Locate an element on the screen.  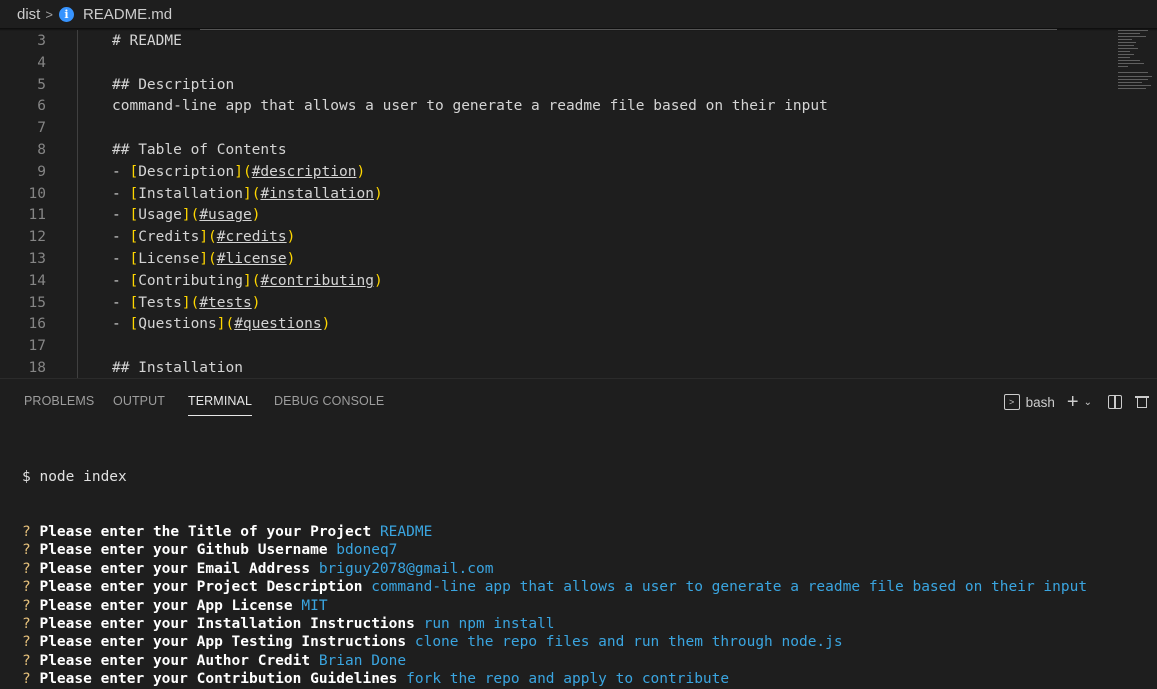
code-token: ## Description is located at coordinates (173, 84).